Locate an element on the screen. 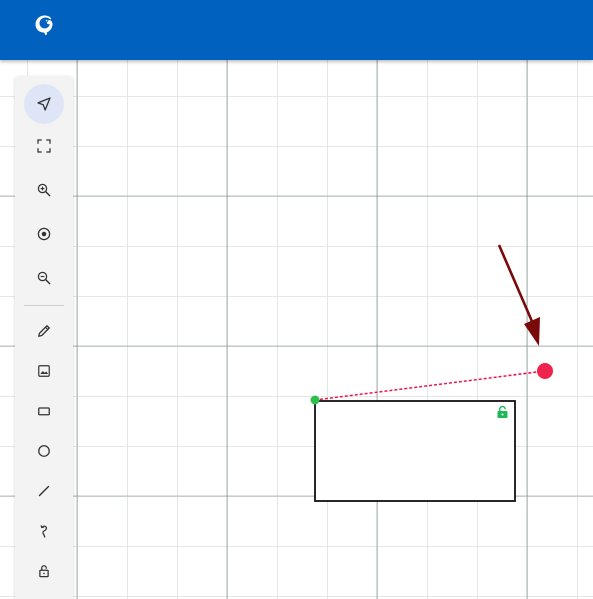  connector-tool is located at coordinates (44, 531).